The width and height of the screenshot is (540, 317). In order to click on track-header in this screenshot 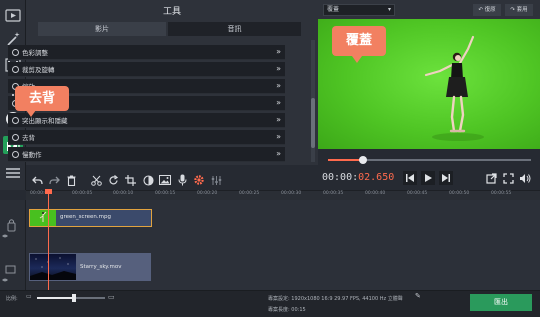, I will do `click(13, 245)`.